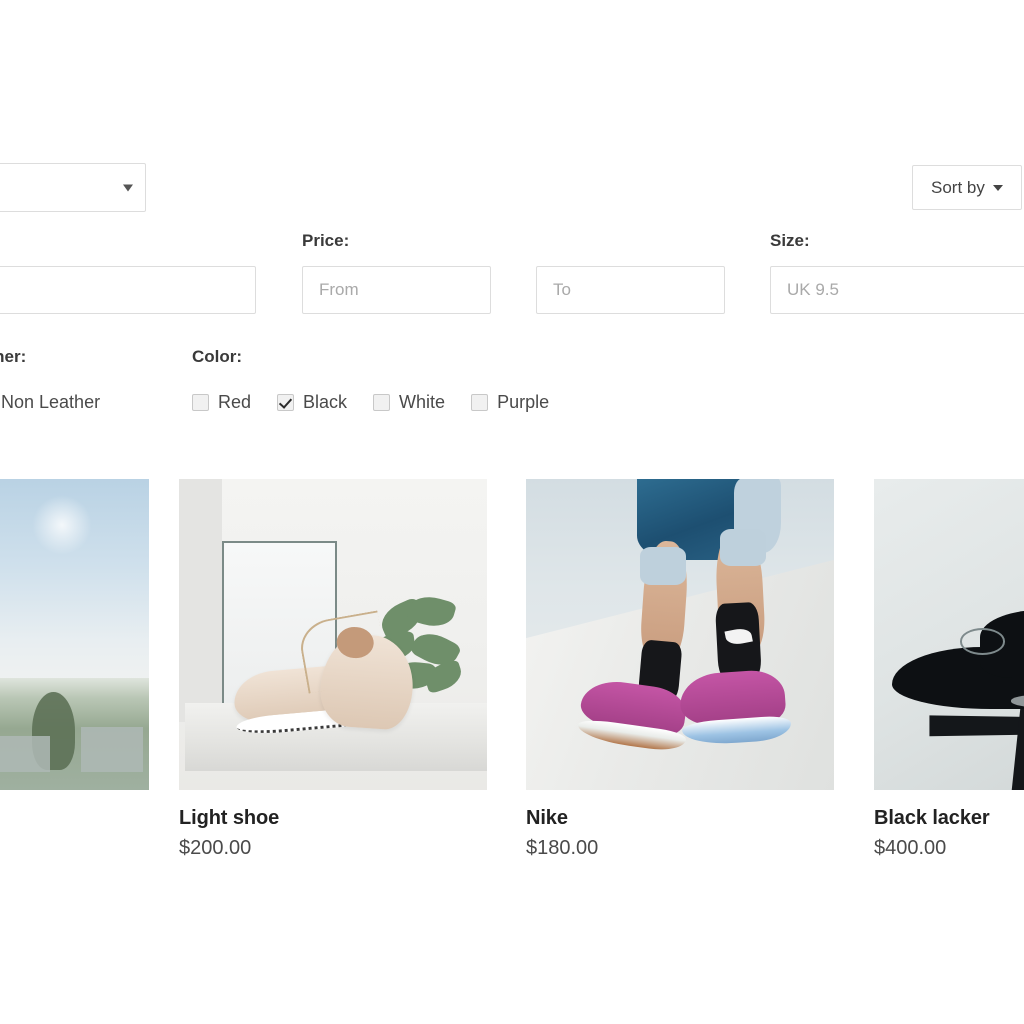  What do you see at coordinates (932, 818) in the screenshot?
I see `product-title: Black lacker` at bounding box center [932, 818].